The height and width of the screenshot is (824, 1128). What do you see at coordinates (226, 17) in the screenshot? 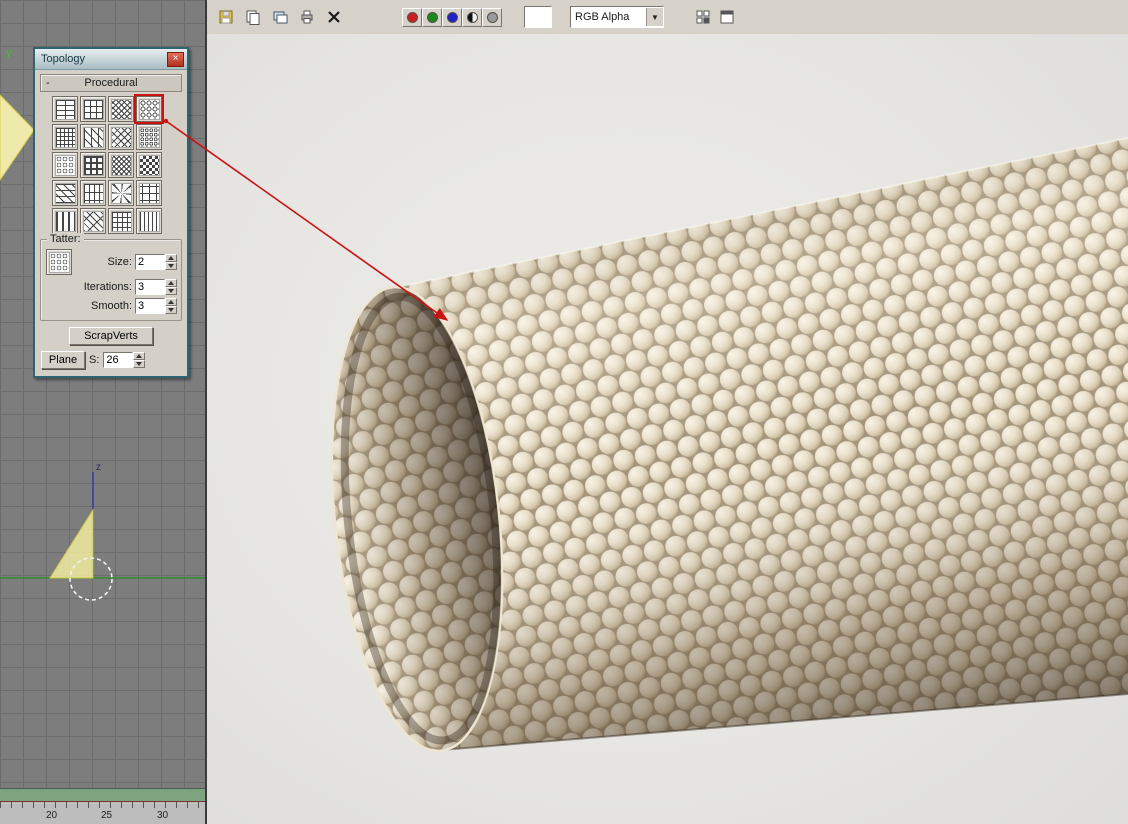
I see `save-icon` at bounding box center [226, 17].